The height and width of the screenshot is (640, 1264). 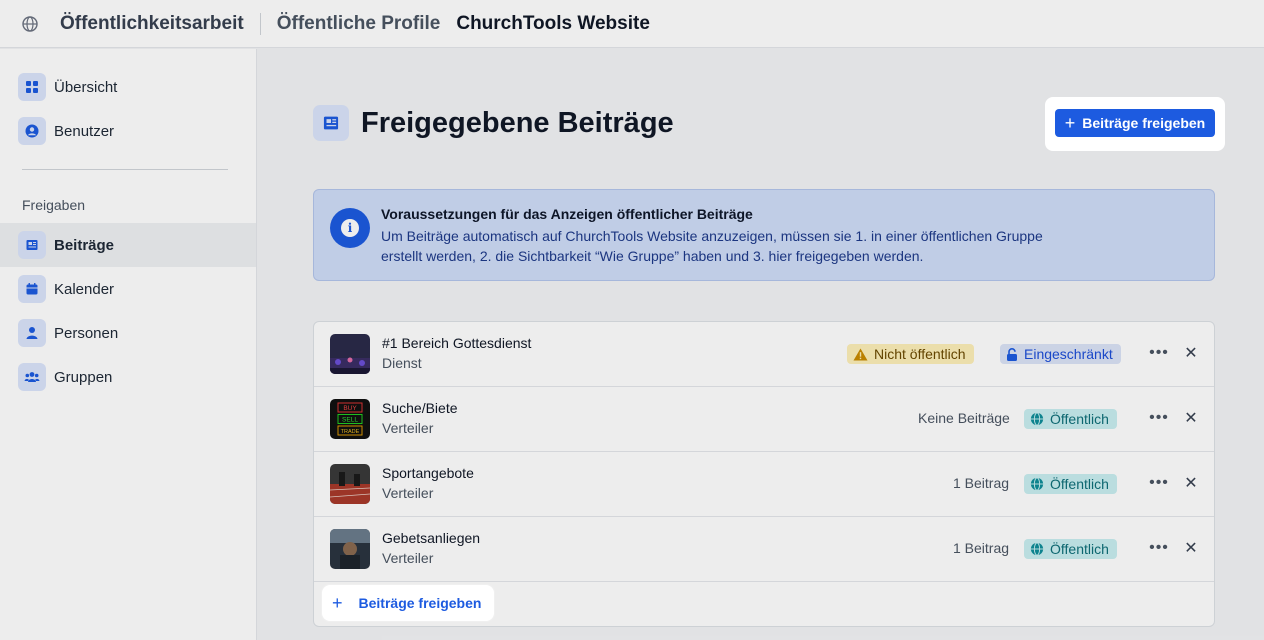 I want to click on group-thumbnail: BUY SELL TRADE, so click(x=350, y=419).